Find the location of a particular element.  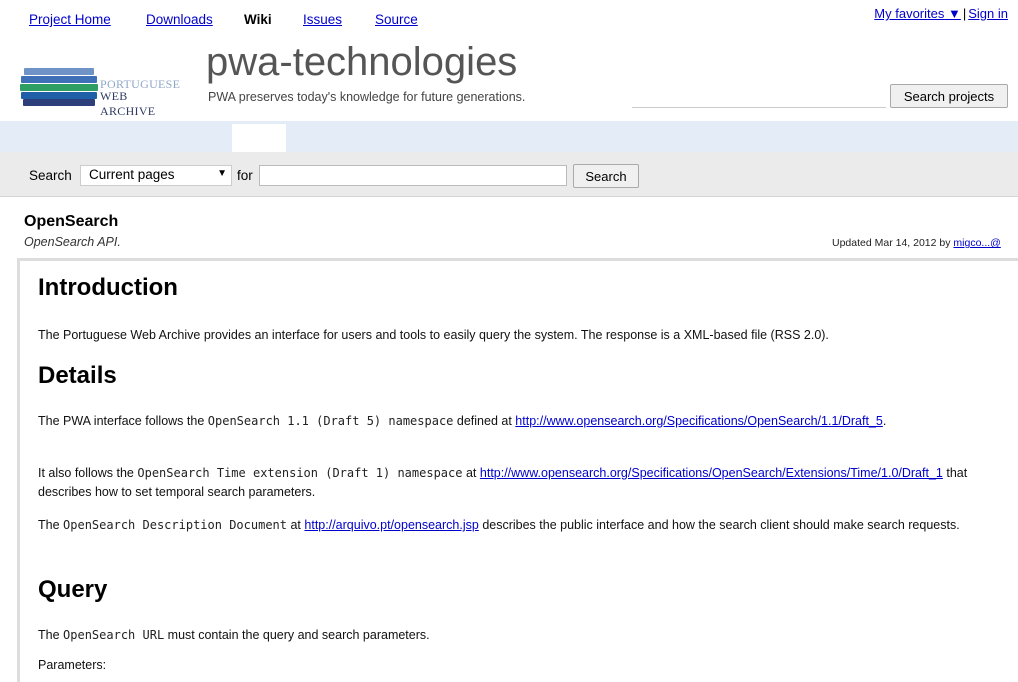

tab-issues: Issues is located at coordinates (322, 19).